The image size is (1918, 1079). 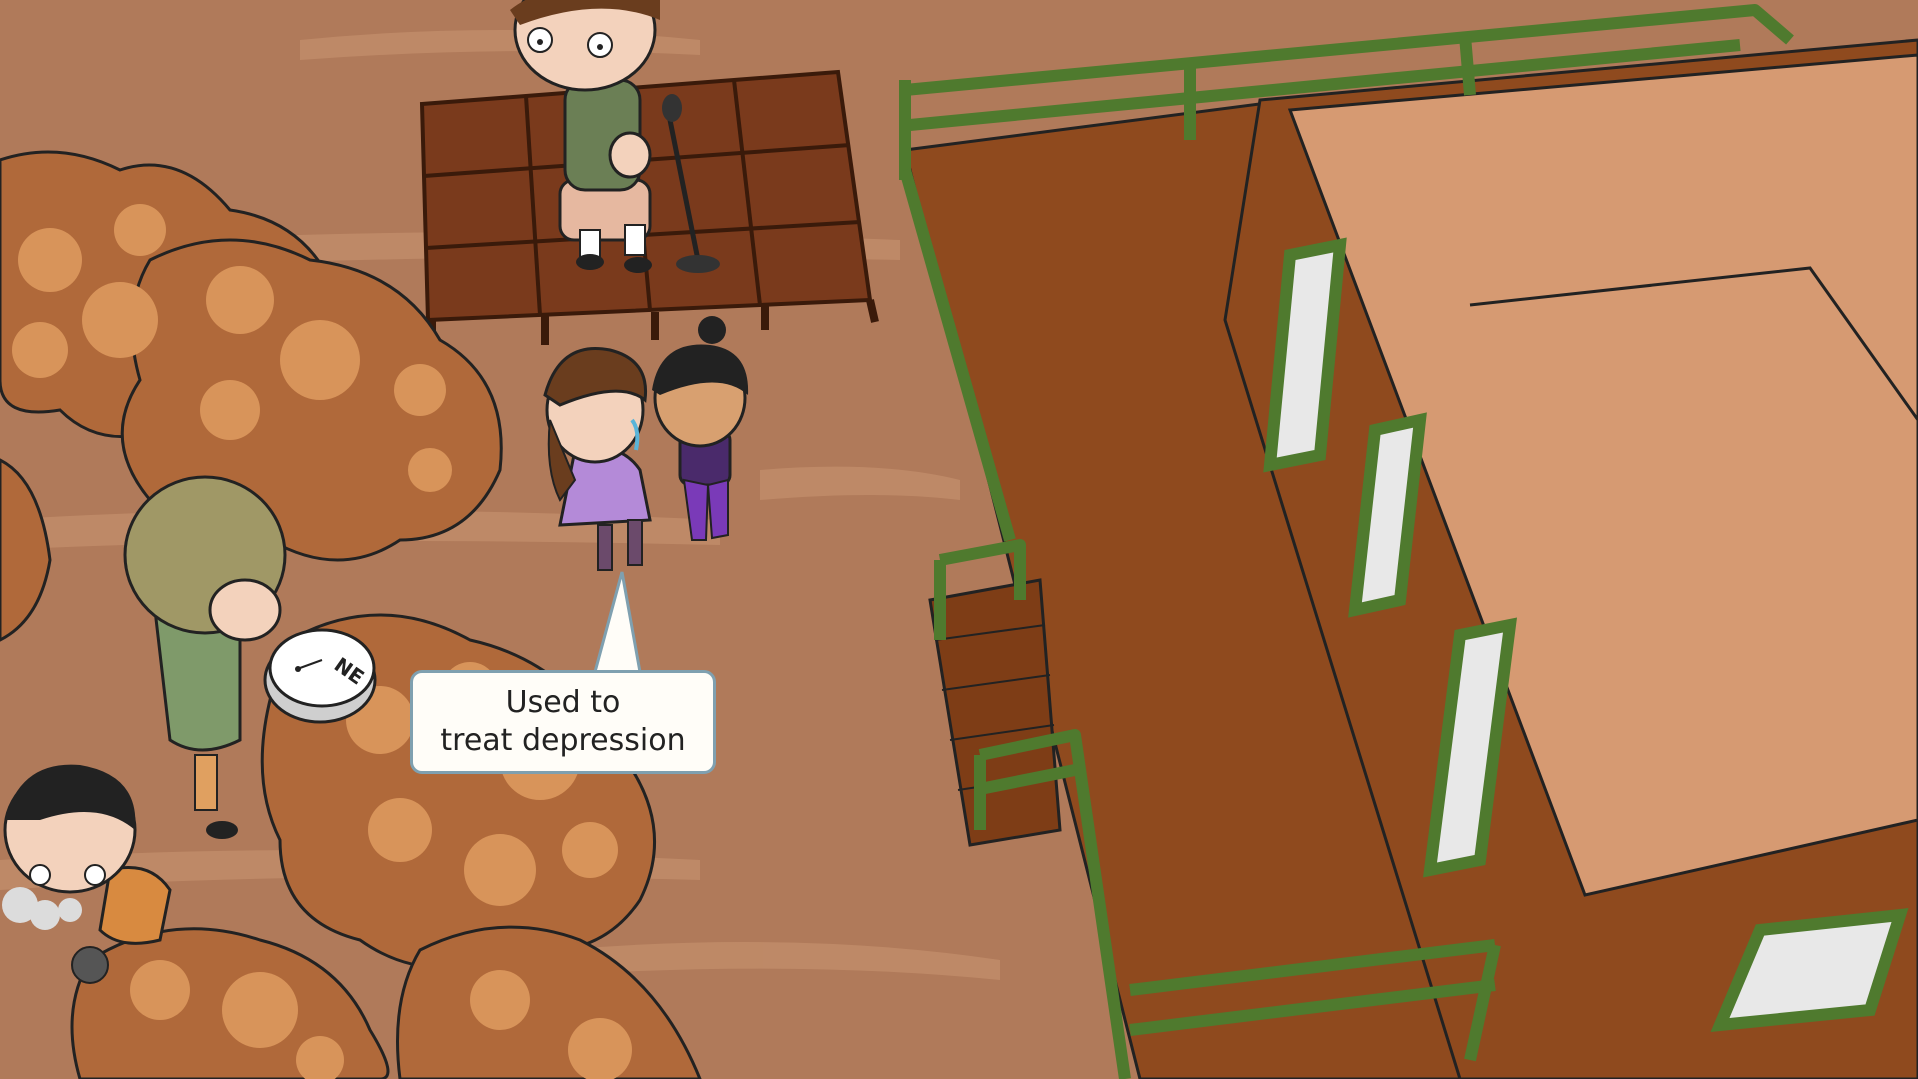 What do you see at coordinates (563, 702) in the screenshot?
I see `caption-line-1: Used to` at bounding box center [563, 702].